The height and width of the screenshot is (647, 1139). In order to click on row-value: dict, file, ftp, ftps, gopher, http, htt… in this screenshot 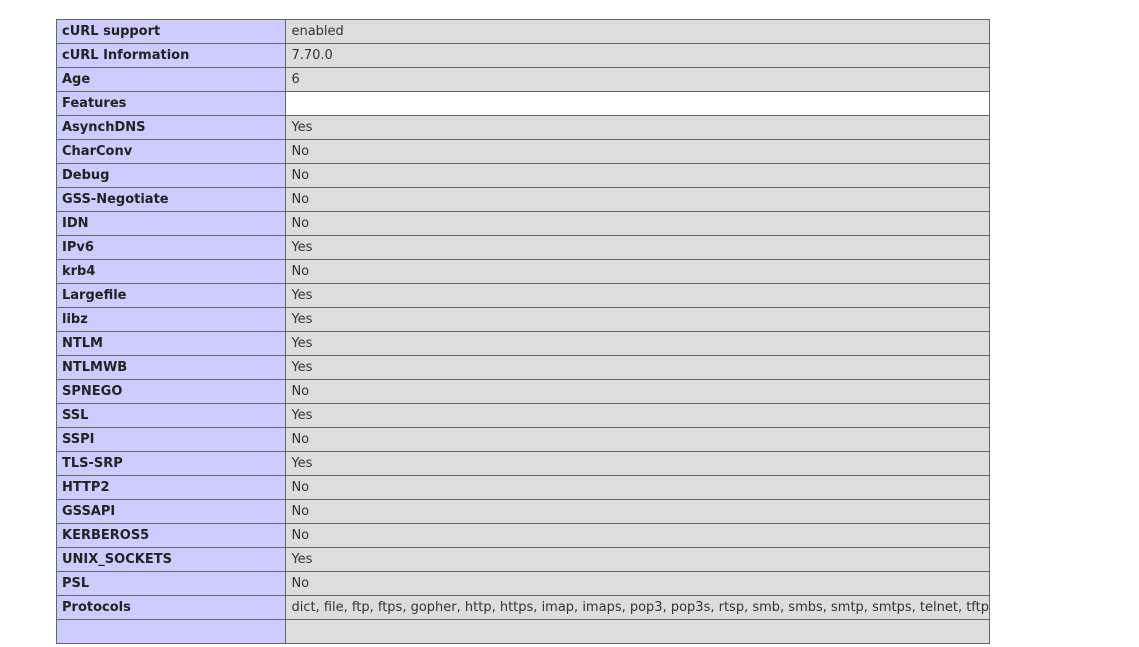, I will do `click(637, 607)`.